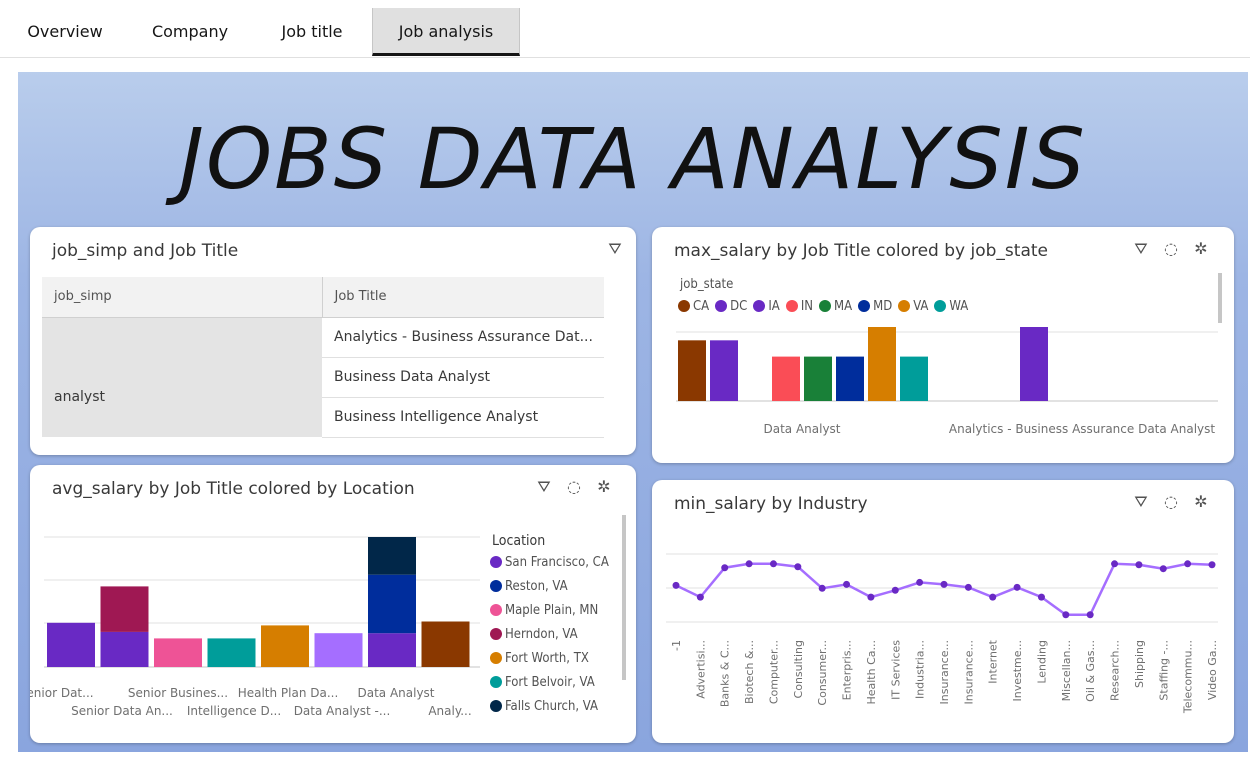  What do you see at coordinates (843, 306) in the screenshot?
I see `legend-label: MA` at bounding box center [843, 306].